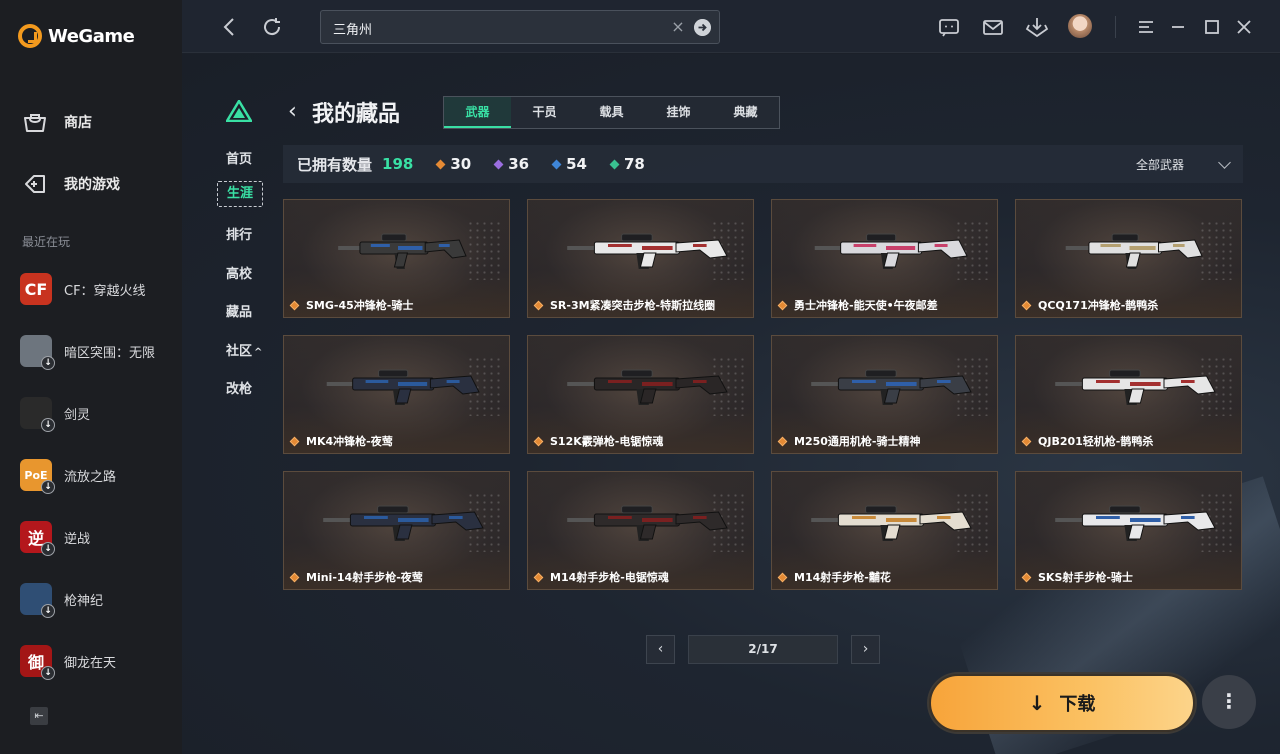 The height and width of the screenshot is (754, 1280). Describe the element at coordinates (396, 394) in the screenshot. I see `weapon-card: MK4冲锋枪-夜莺` at that location.